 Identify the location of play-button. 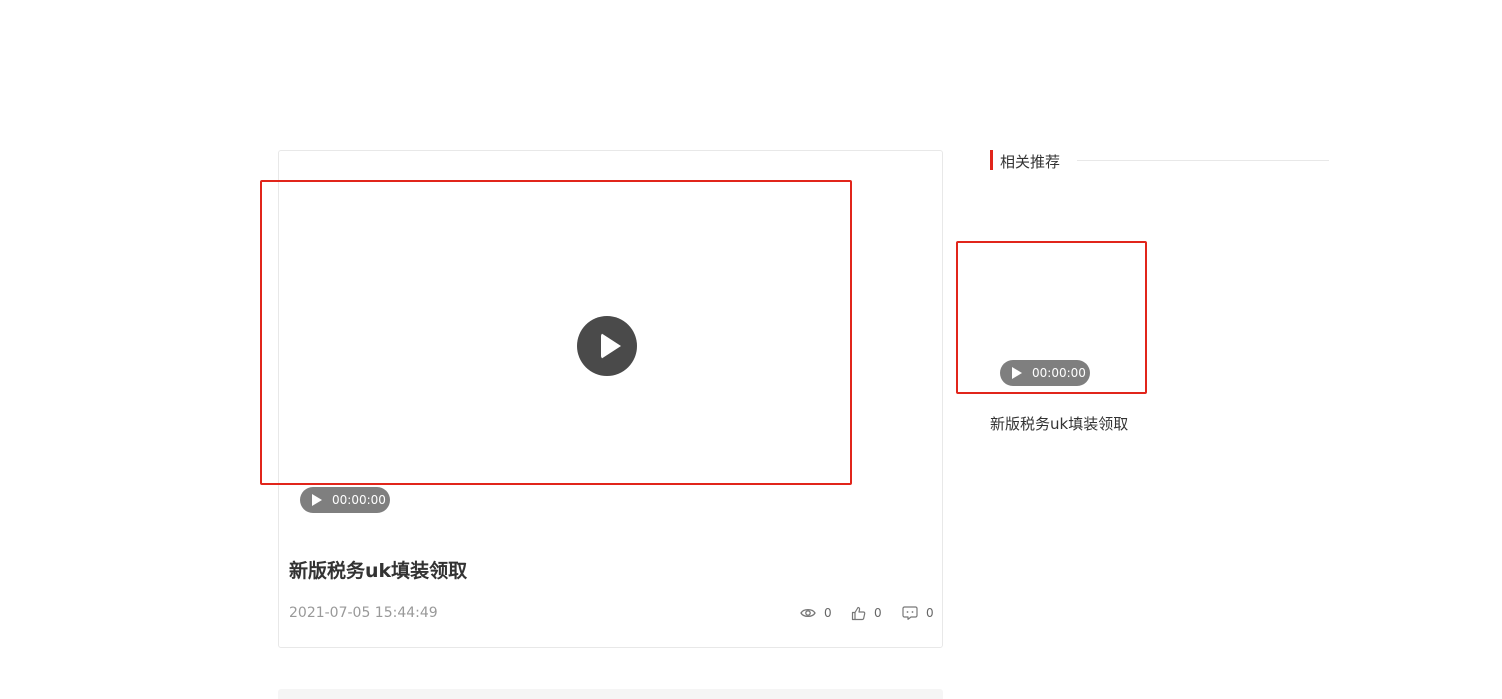
(607, 346).